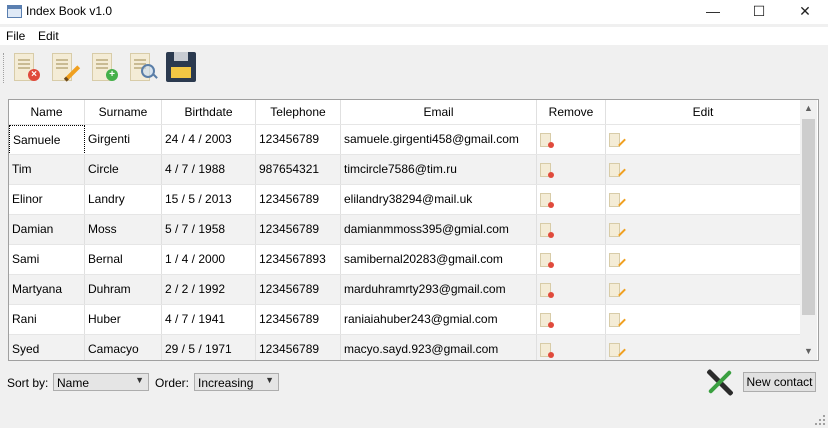 This screenshot has height=428, width=828. Describe the element at coordinates (123, 170) in the screenshot. I see `cell-surname: Circle` at that location.